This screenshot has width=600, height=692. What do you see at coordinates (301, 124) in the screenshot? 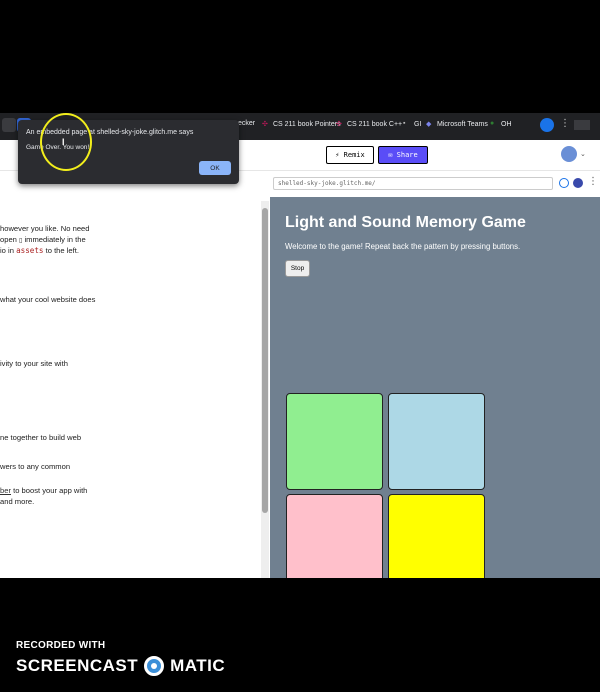
I see `bookmark-item: ✣ CS 211 book Pointers` at bounding box center [301, 124].